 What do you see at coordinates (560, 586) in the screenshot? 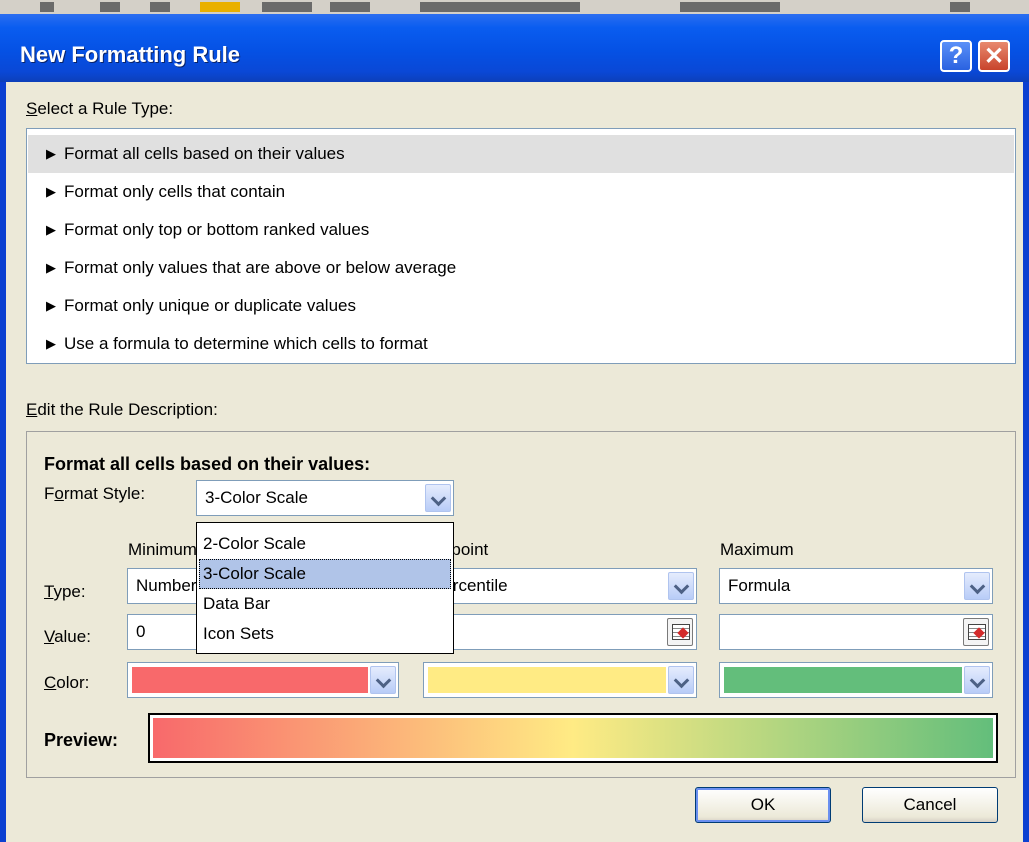
I see `midpoint-type-select: Percentile` at bounding box center [560, 586].